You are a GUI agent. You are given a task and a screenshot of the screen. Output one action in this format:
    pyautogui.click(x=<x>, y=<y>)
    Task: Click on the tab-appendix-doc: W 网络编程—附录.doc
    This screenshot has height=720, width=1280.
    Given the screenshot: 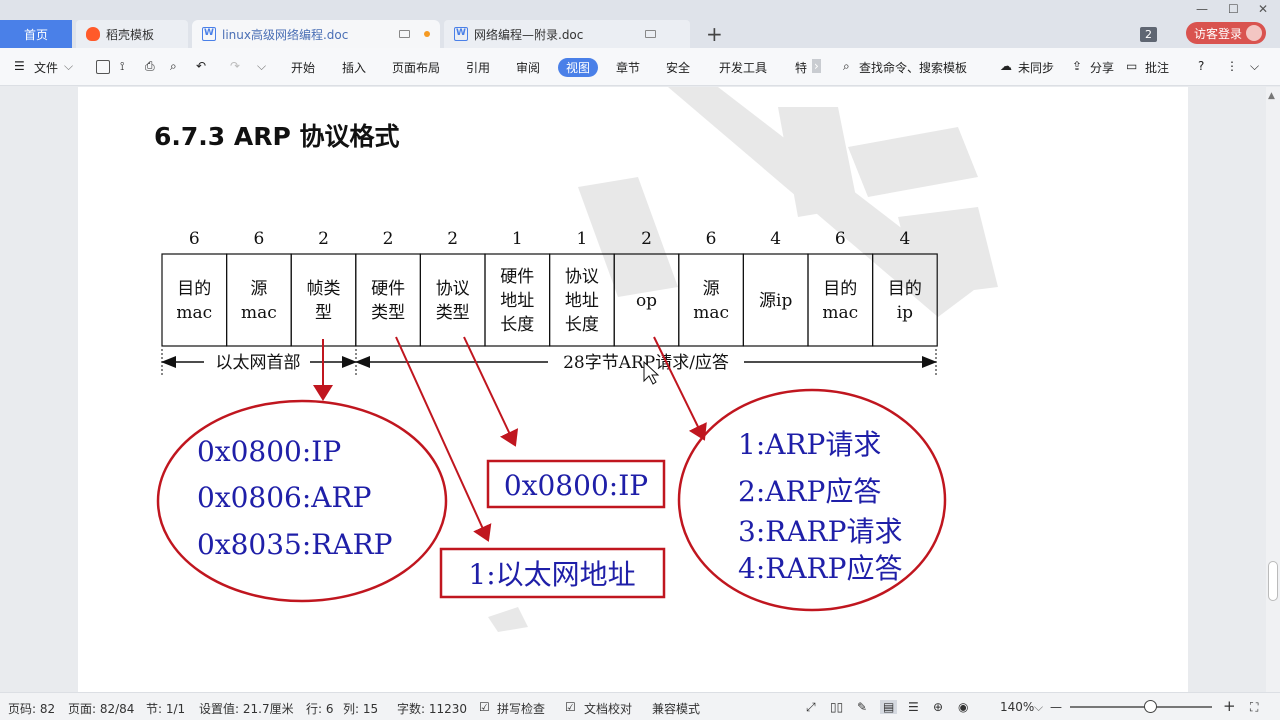 What is the action you would take?
    pyautogui.click(x=567, y=34)
    